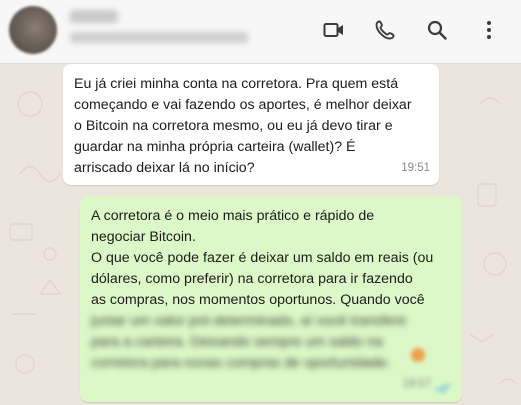  What do you see at coordinates (33, 30) in the screenshot?
I see `contact-avatar` at bounding box center [33, 30].